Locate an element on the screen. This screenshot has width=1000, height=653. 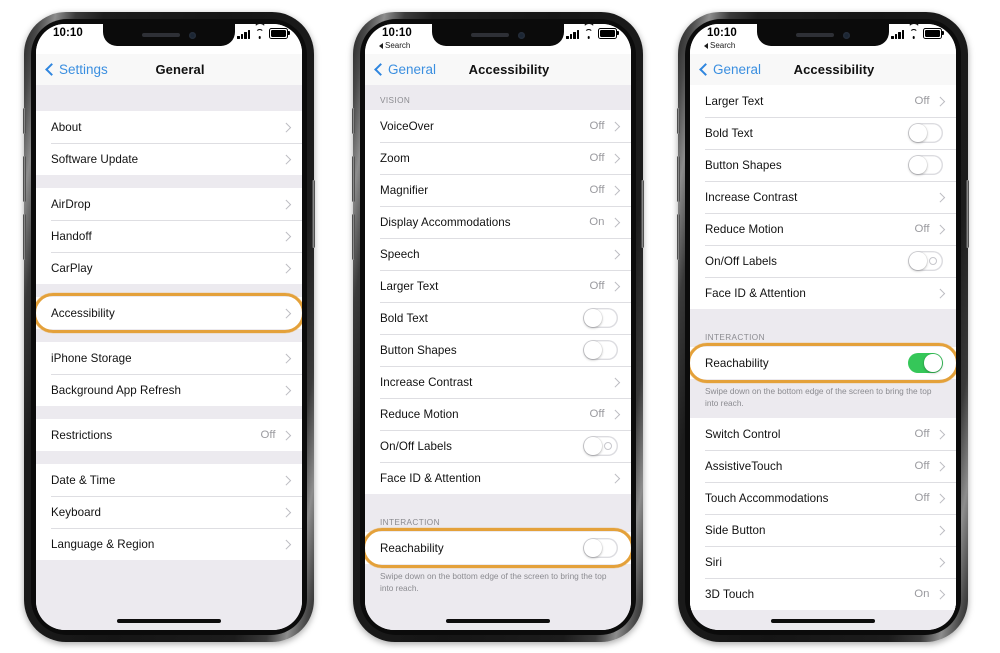
settings-group: Reachability is located at coordinates (498, 548).